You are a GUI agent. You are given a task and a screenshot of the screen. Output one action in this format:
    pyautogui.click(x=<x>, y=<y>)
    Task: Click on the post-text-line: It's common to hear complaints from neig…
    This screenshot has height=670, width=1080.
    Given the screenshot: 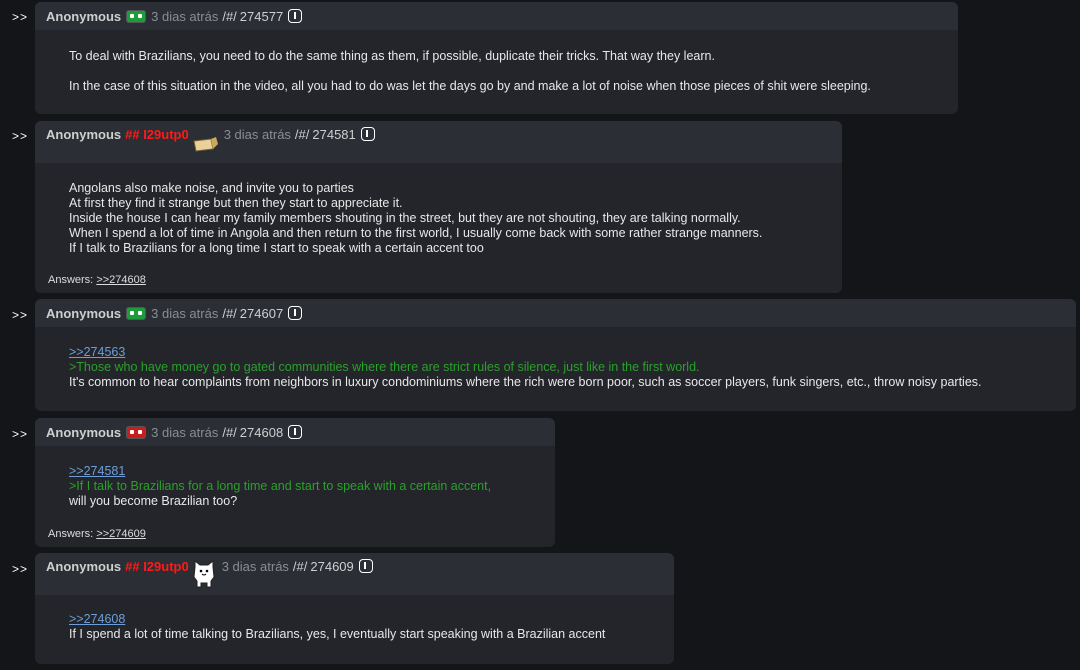 What is the action you would take?
    pyautogui.click(x=525, y=382)
    